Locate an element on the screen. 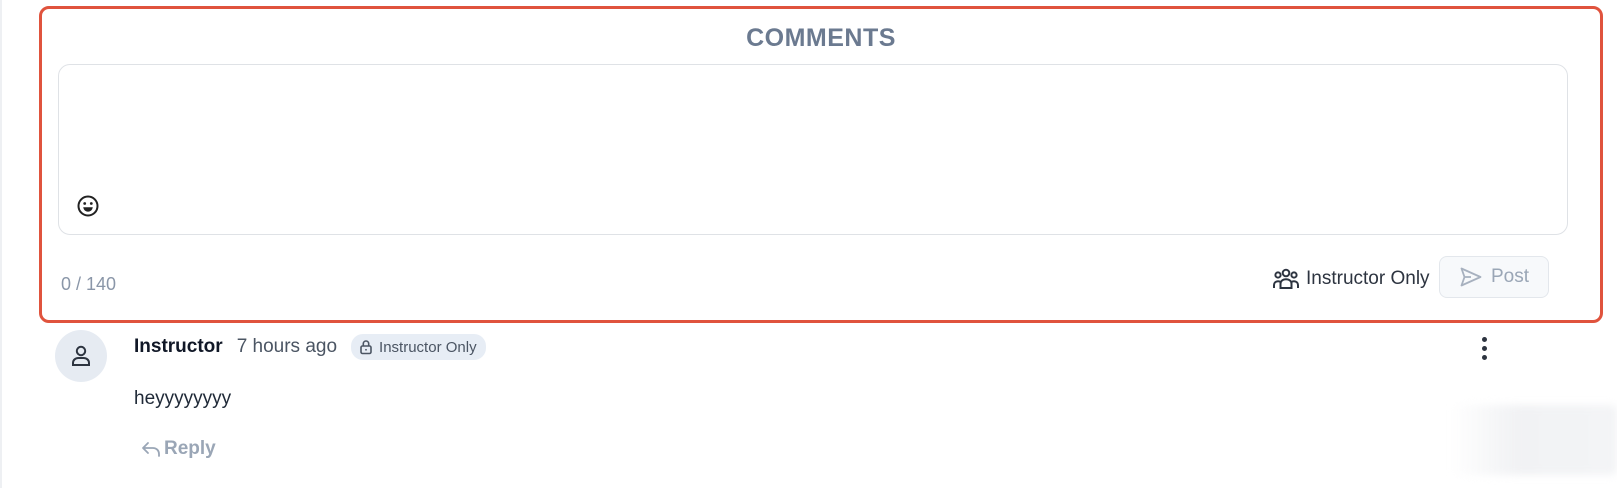 The image size is (1617, 488). blurred-overlay is located at coordinates (1533, 440).